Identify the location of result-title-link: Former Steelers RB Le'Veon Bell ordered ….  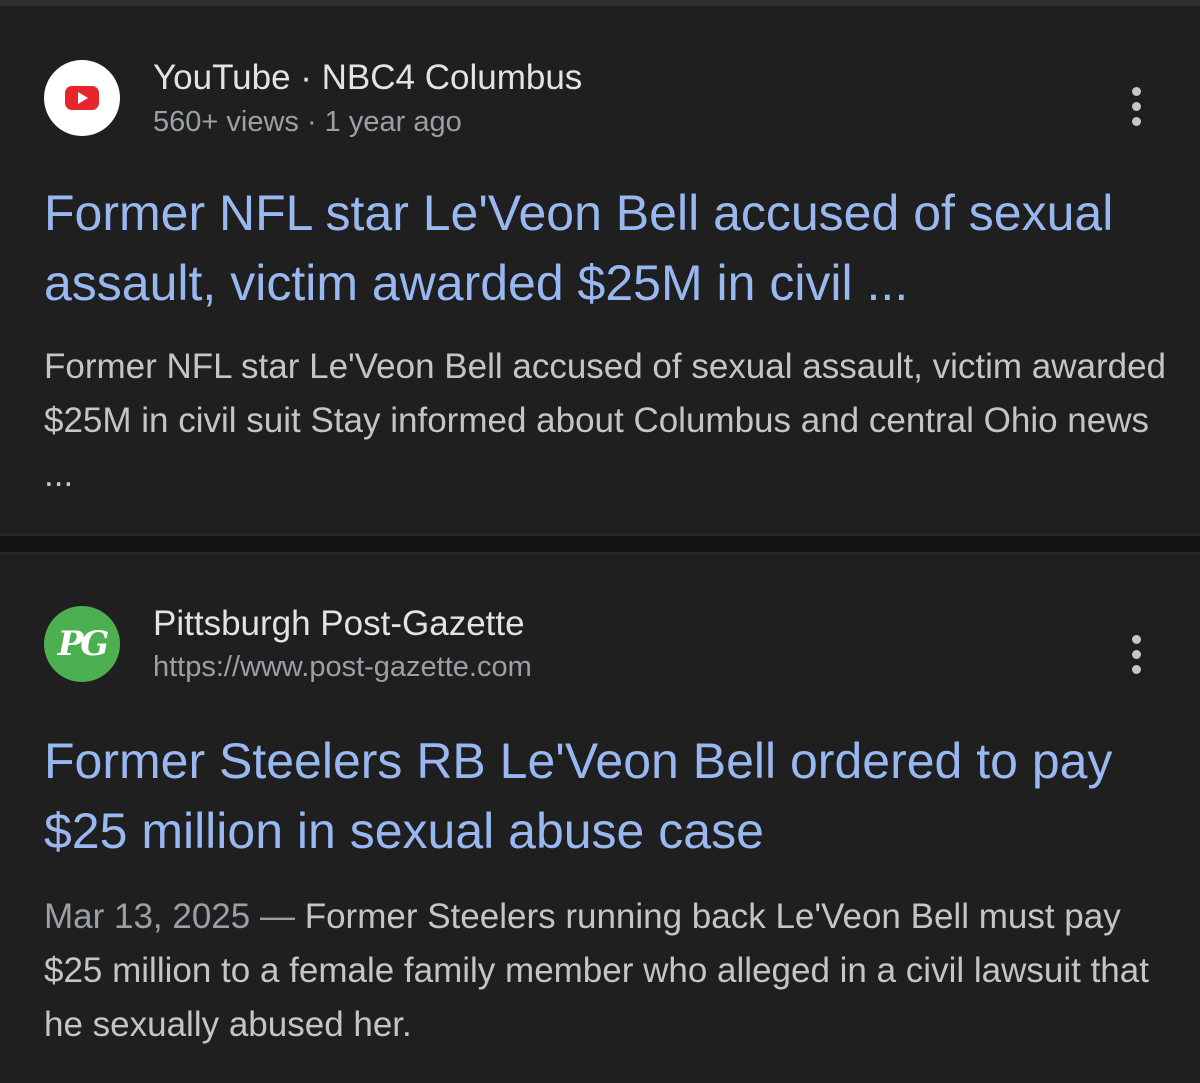
(609, 796).